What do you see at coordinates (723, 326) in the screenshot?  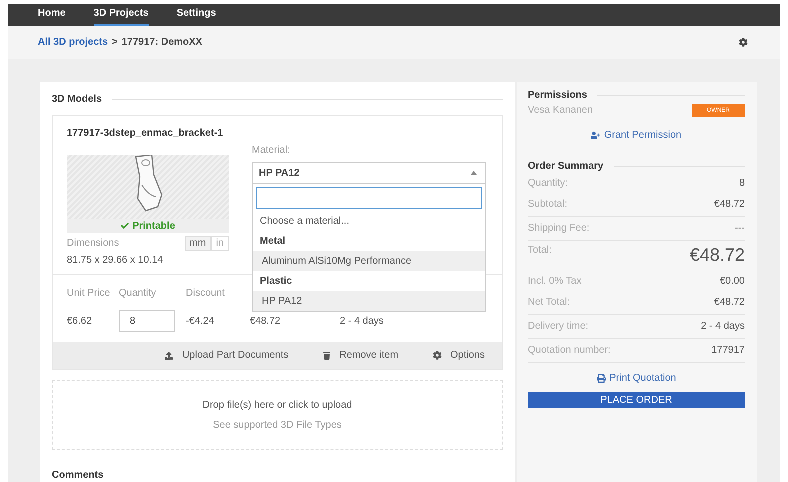 I see `summary-value: 2 - 4 days` at bounding box center [723, 326].